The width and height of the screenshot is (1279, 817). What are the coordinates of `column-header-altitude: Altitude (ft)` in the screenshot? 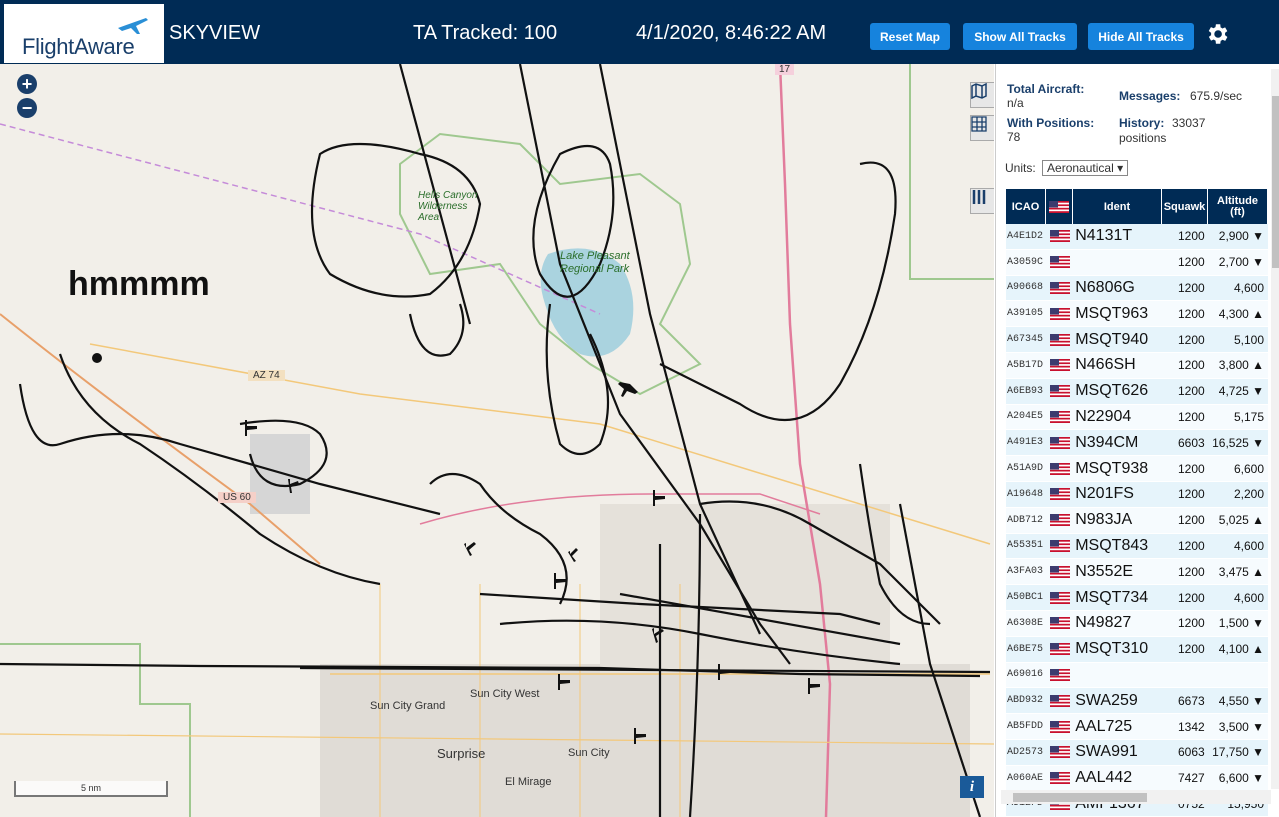 It's located at (1238, 206).